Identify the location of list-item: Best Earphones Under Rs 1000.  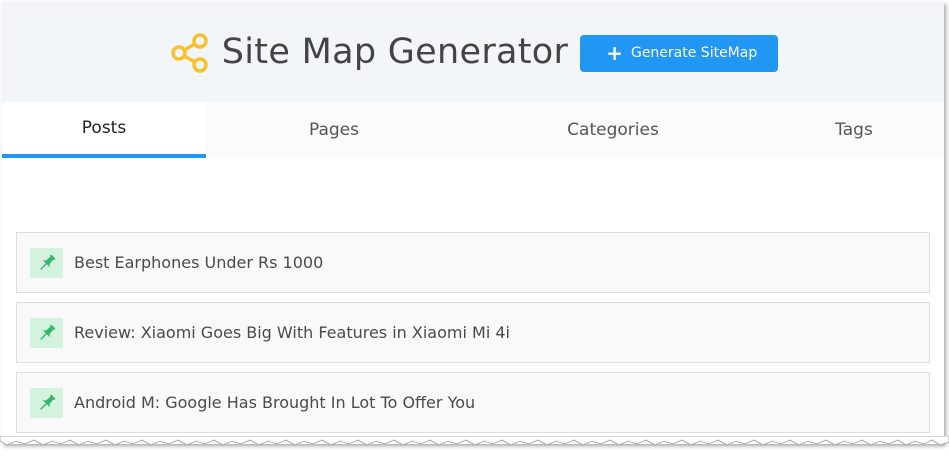
(473, 262).